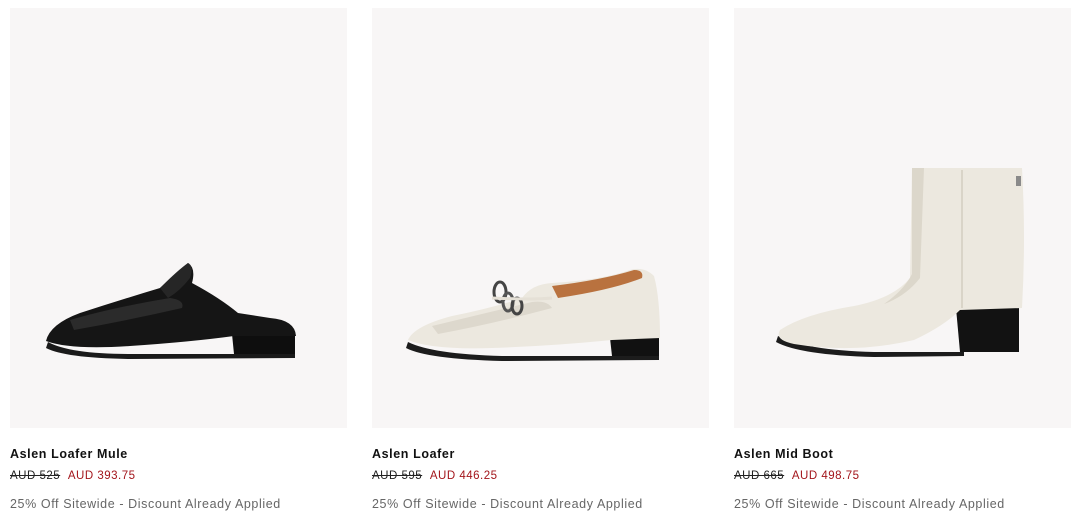 Image resolution: width=1080 pixels, height=513 pixels. I want to click on original-price: AUD 595, so click(397, 476).